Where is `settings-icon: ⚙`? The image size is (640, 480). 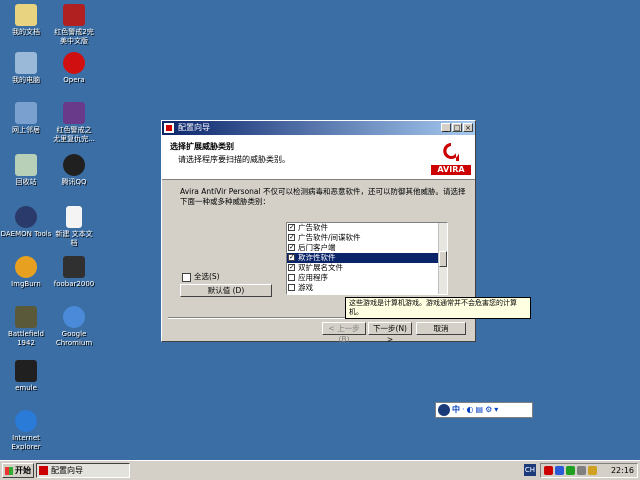 settings-icon: ⚙ is located at coordinates (488, 410).